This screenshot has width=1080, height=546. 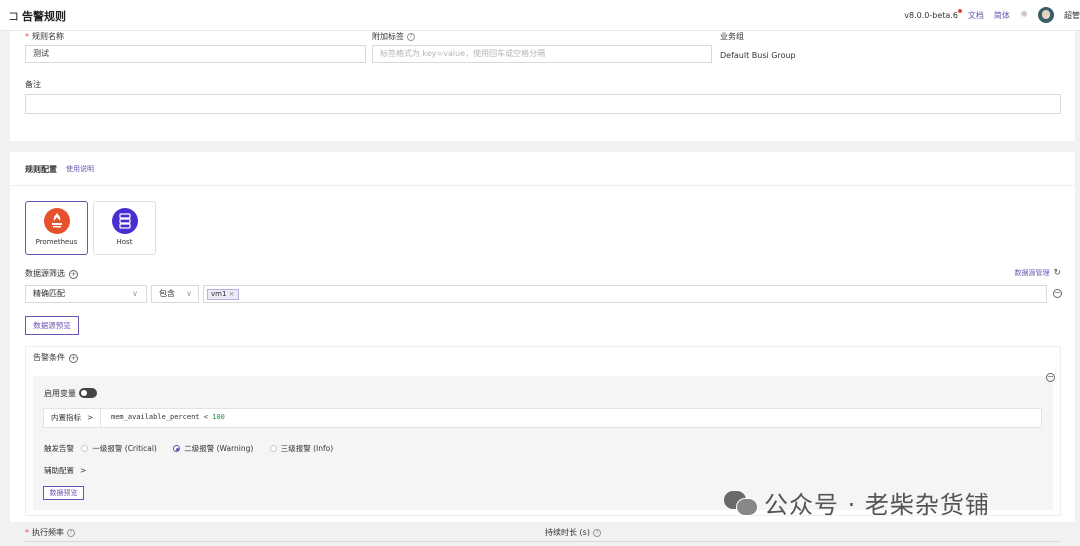 I want to click on datasource-tag-input: vm1 ×, so click(x=625, y=294).